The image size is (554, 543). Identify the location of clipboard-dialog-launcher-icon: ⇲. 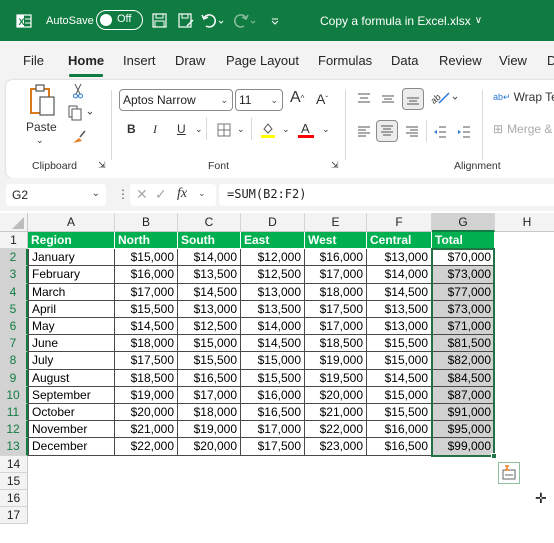
(102, 165).